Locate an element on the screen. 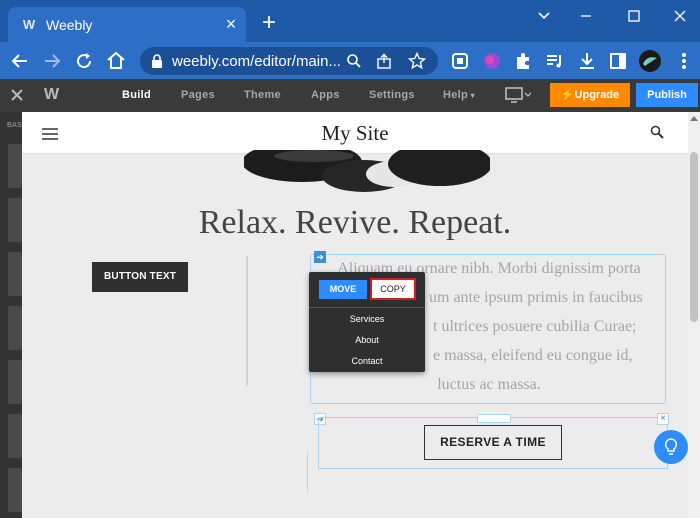 This screenshot has width=700, height=518. help-bulb-button is located at coordinates (671, 447).